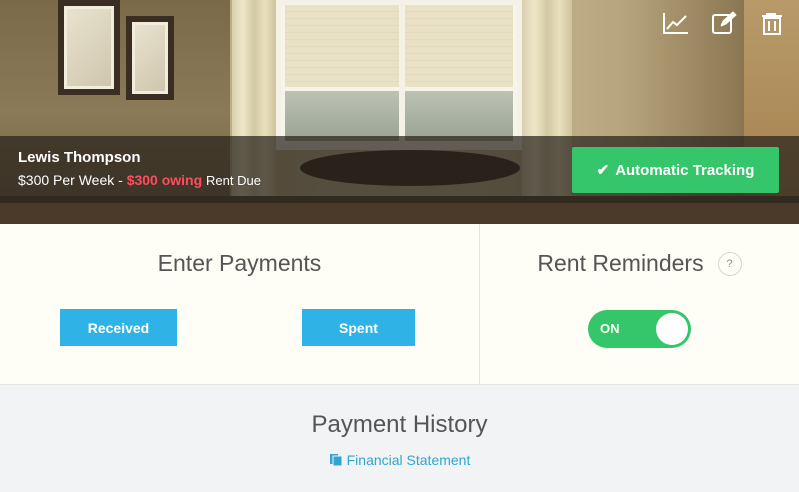  Describe the element at coordinates (239, 263) in the screenshot. I see `enter-payments-title: Enter Payments` at that location.